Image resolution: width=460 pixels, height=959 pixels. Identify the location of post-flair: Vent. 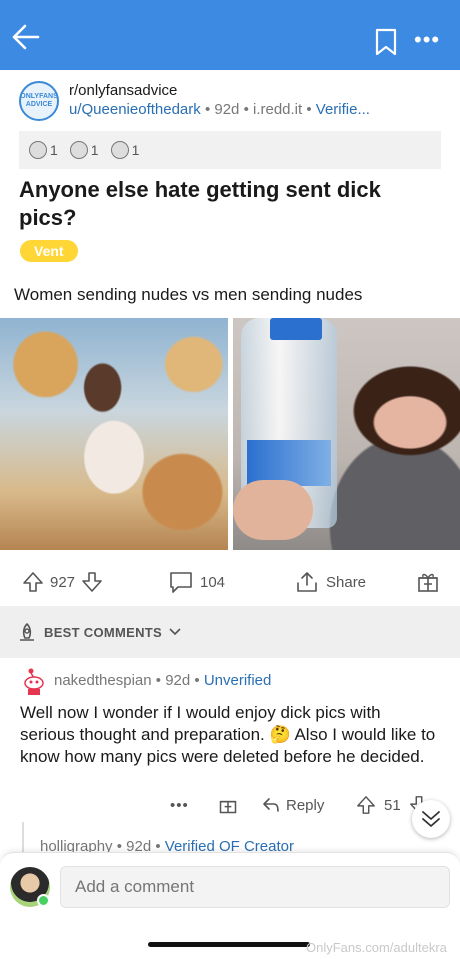
(49, 251).